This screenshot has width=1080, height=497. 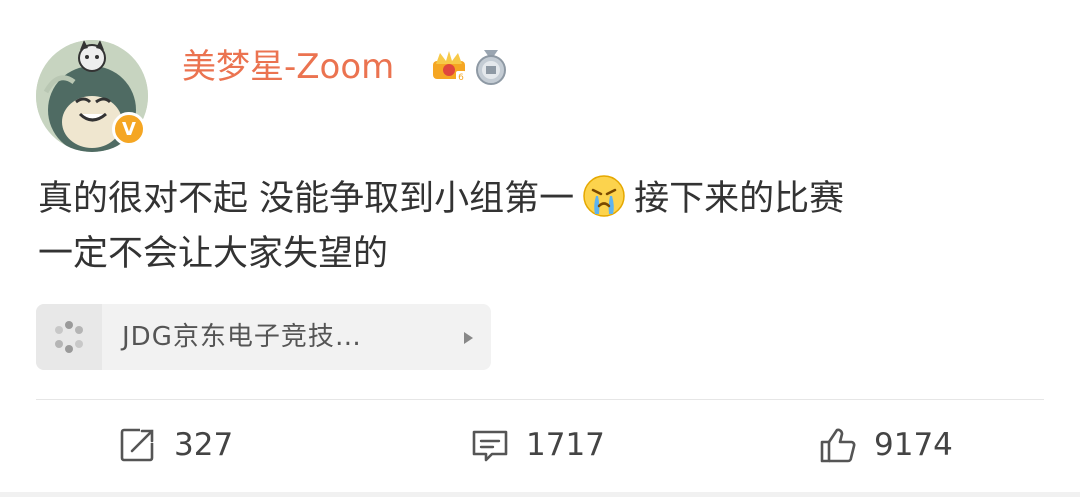 I want to click on chevron-right-icon, so click(x=468, y=338).